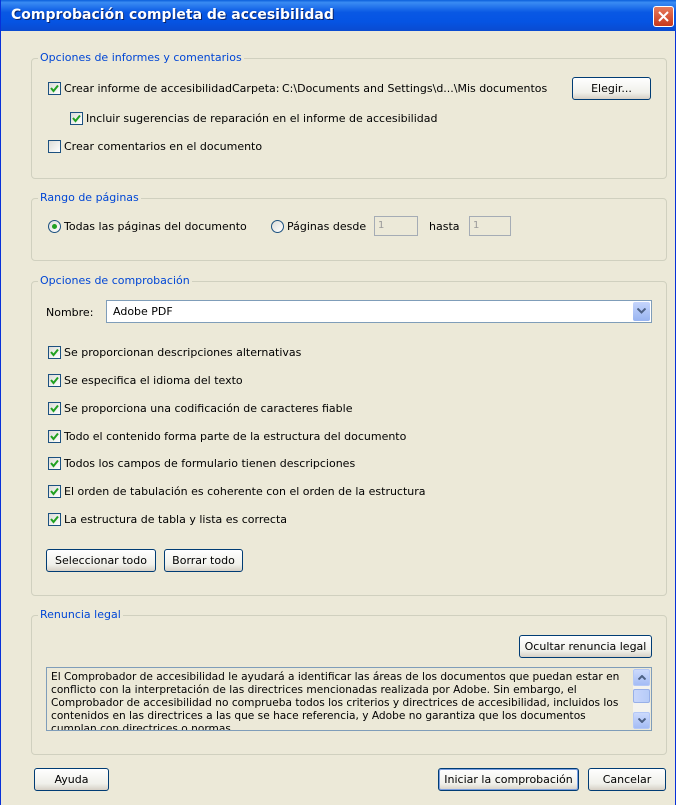 This screenshot has width=676, height=805. What do you see at coordinates (54, 226) in the screenshot?
I see `all-pages-radio` at bounding box center [54, 226].